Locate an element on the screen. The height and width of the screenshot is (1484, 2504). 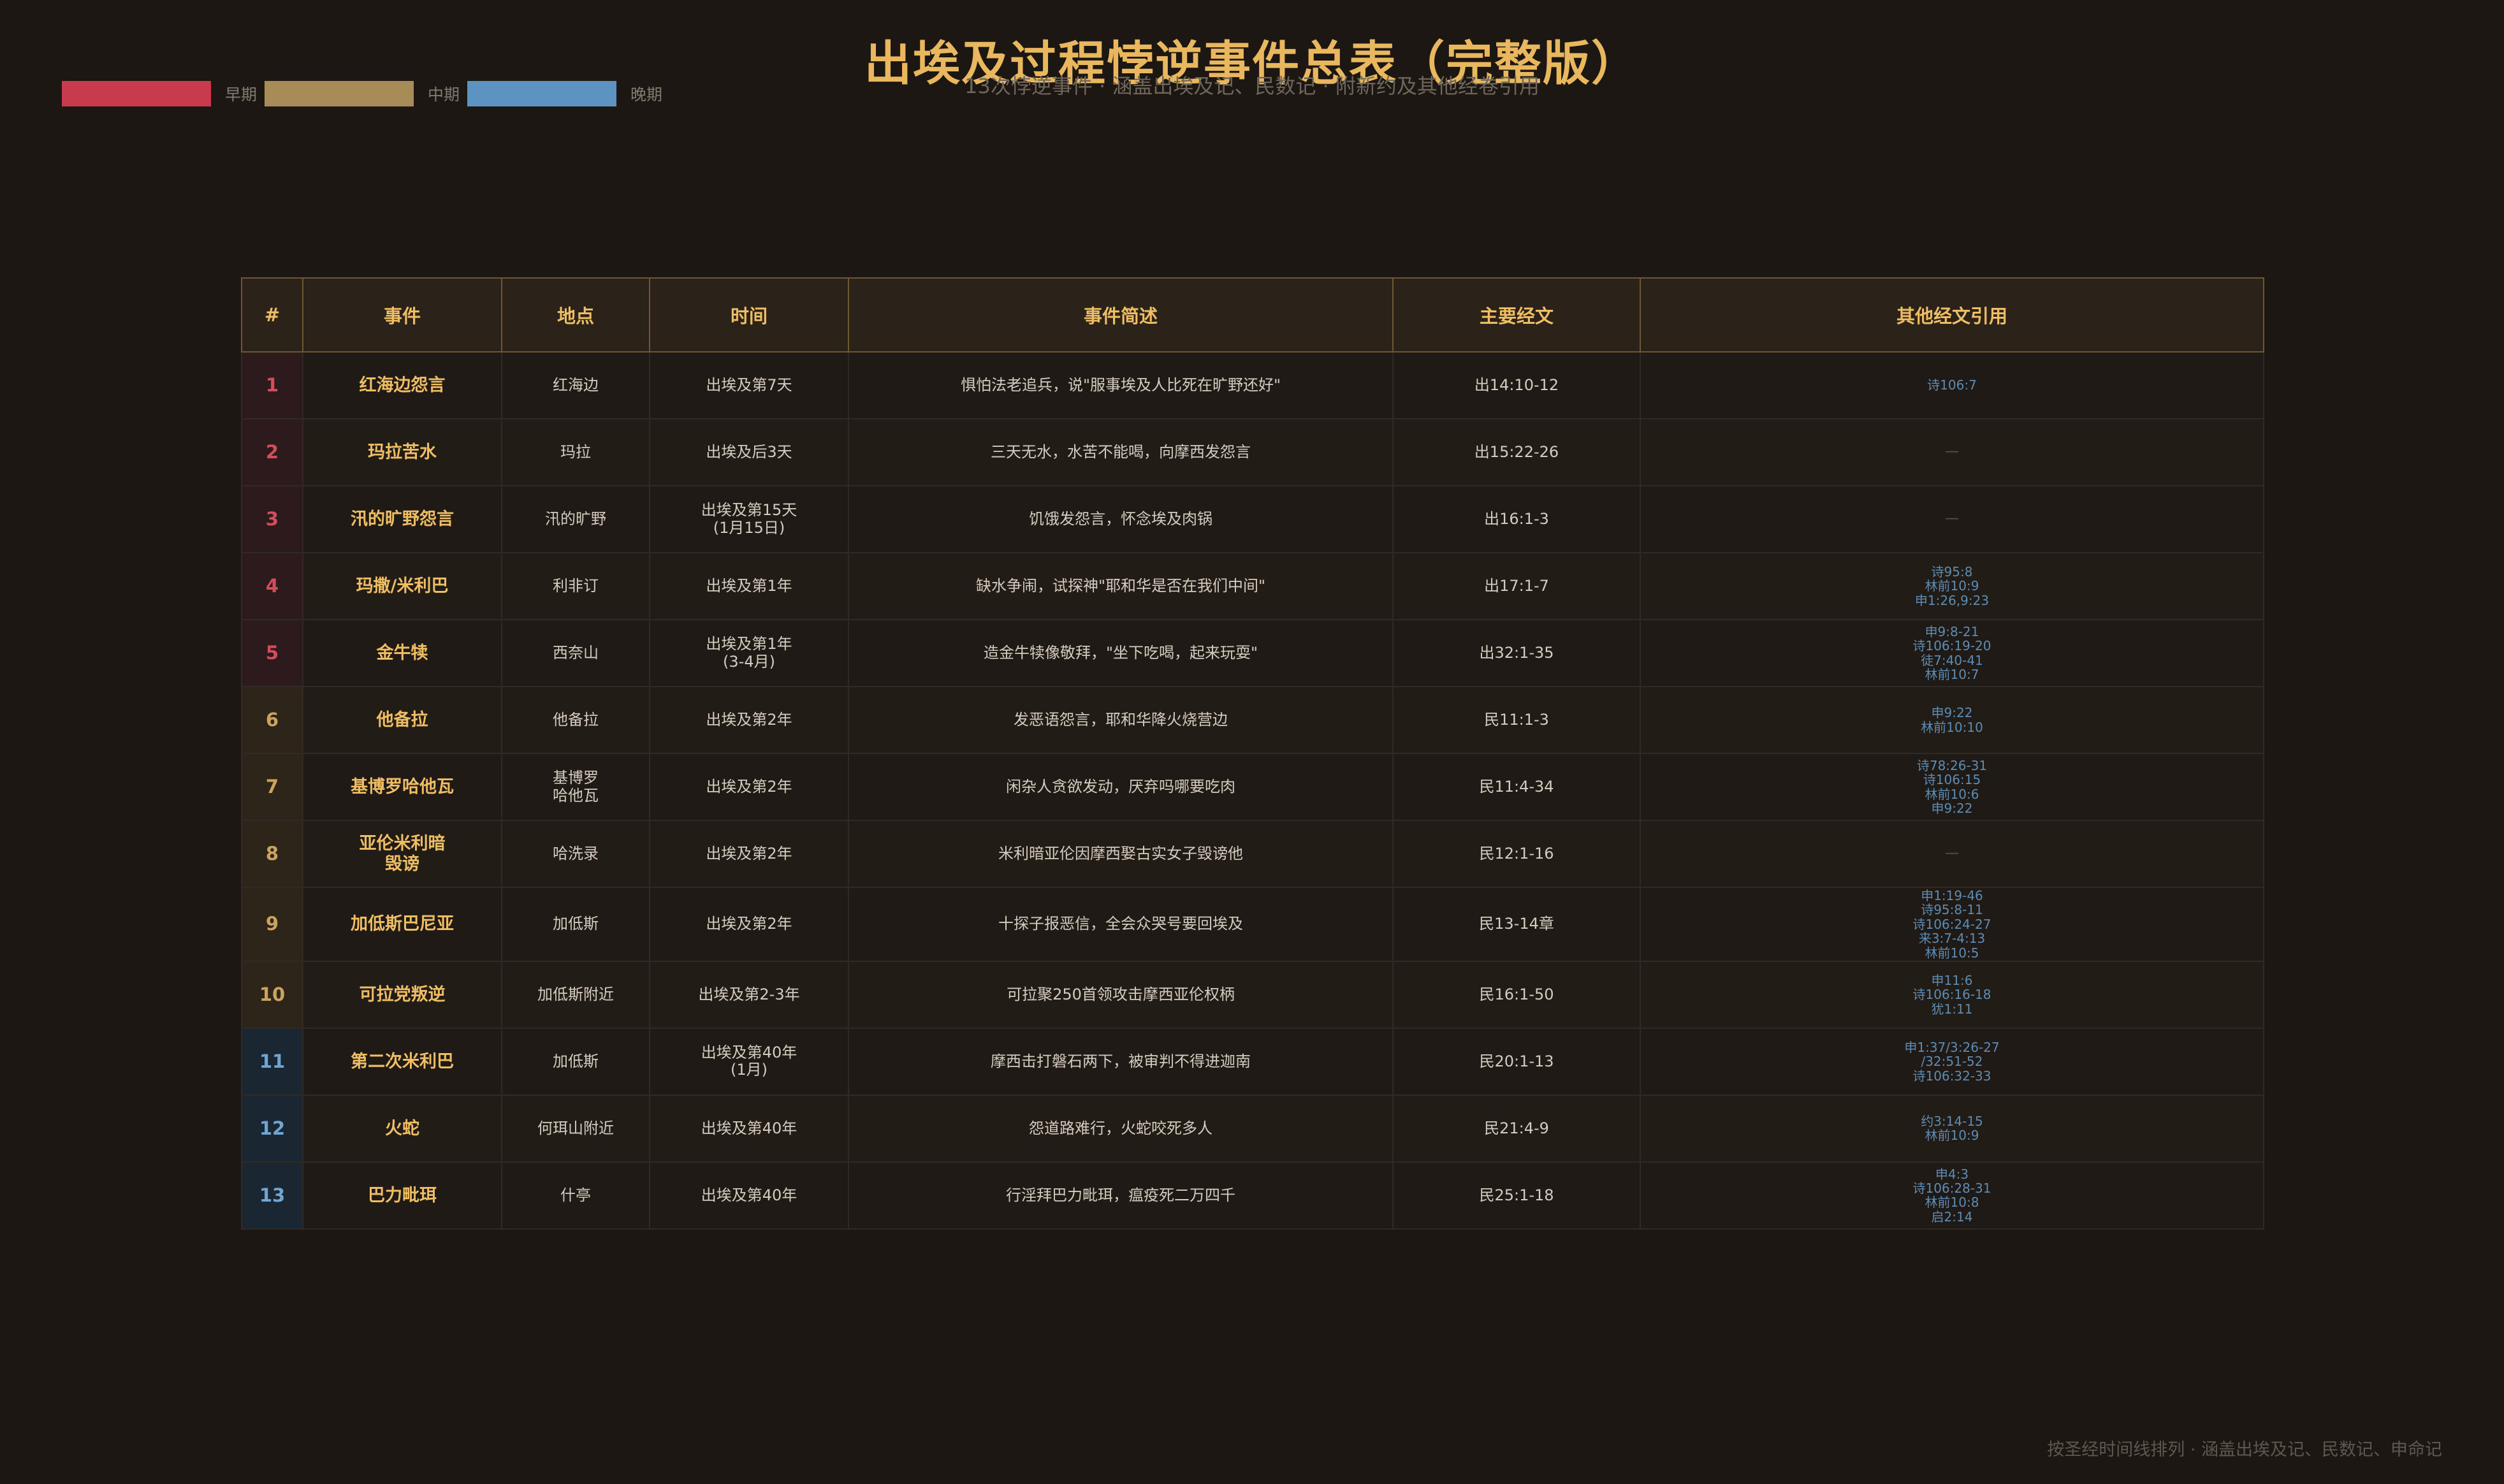
cell-num: 2 is located at coordinates (272, 452).